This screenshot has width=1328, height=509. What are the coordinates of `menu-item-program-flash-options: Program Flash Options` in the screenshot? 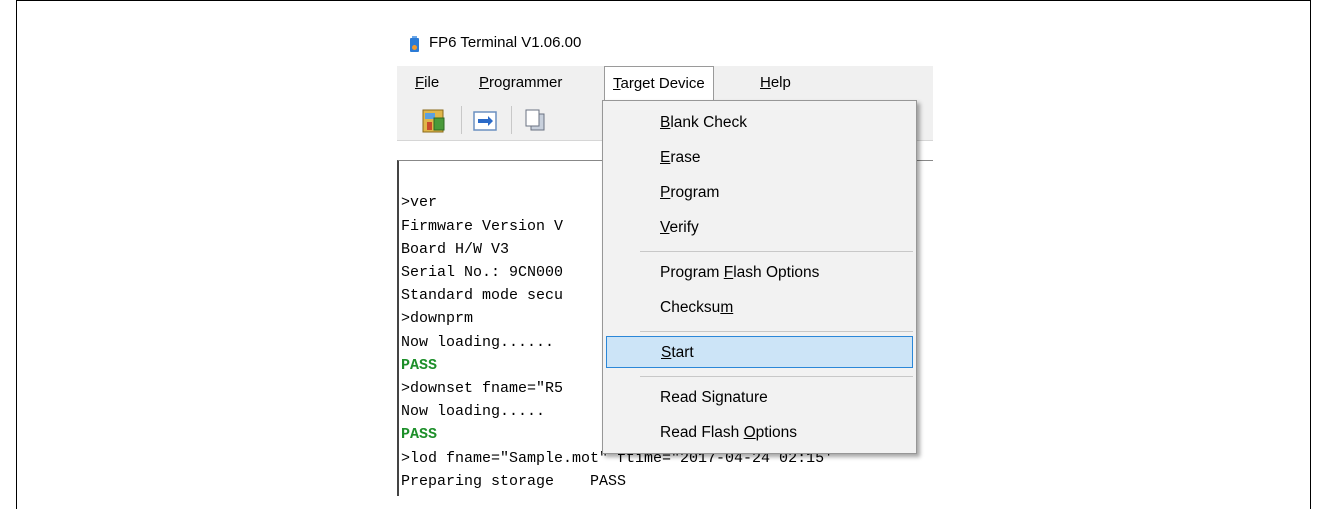 It's located at (759, 273).